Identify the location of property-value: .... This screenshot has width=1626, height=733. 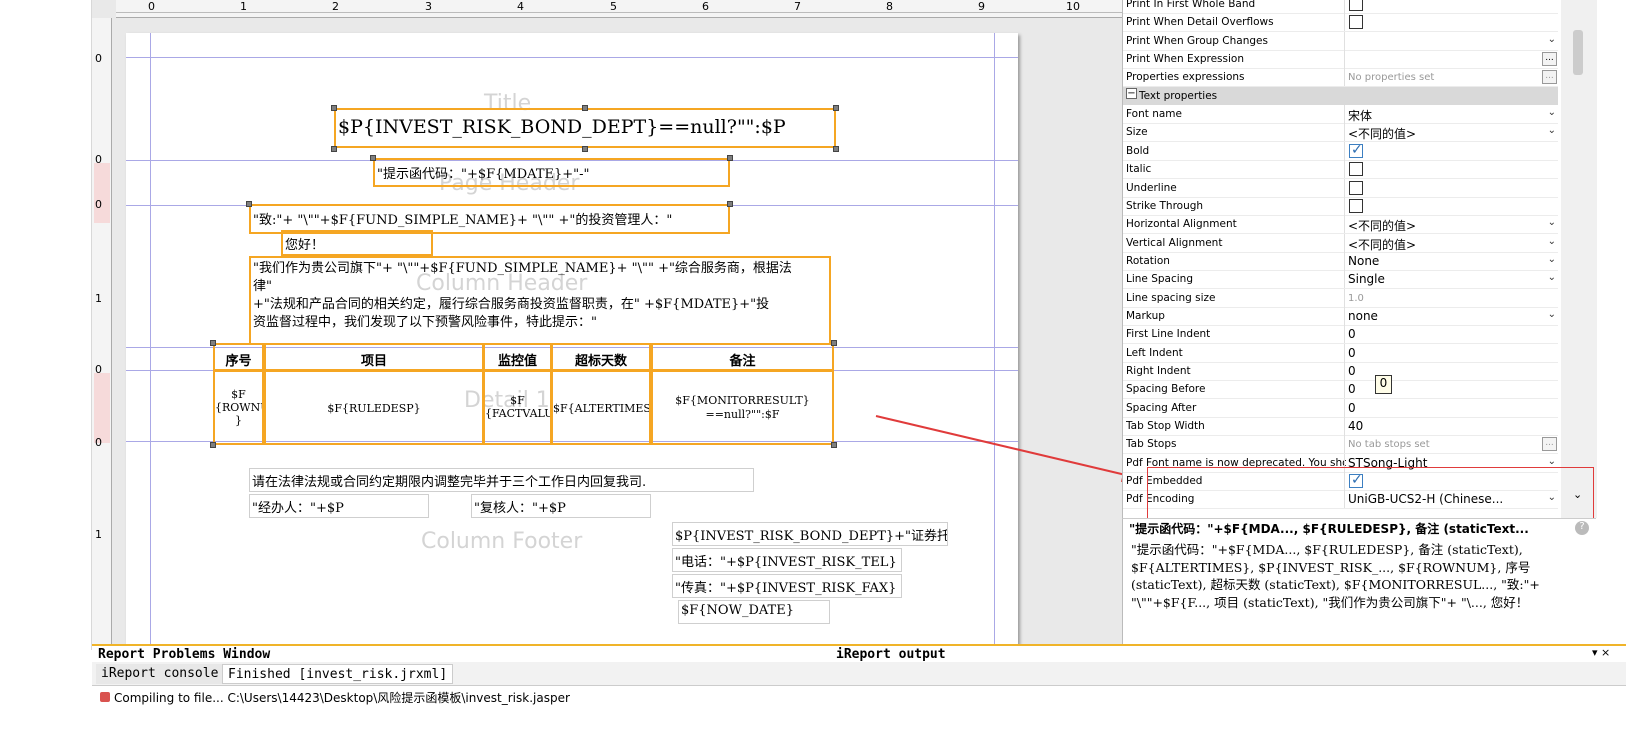
(1451, 59).